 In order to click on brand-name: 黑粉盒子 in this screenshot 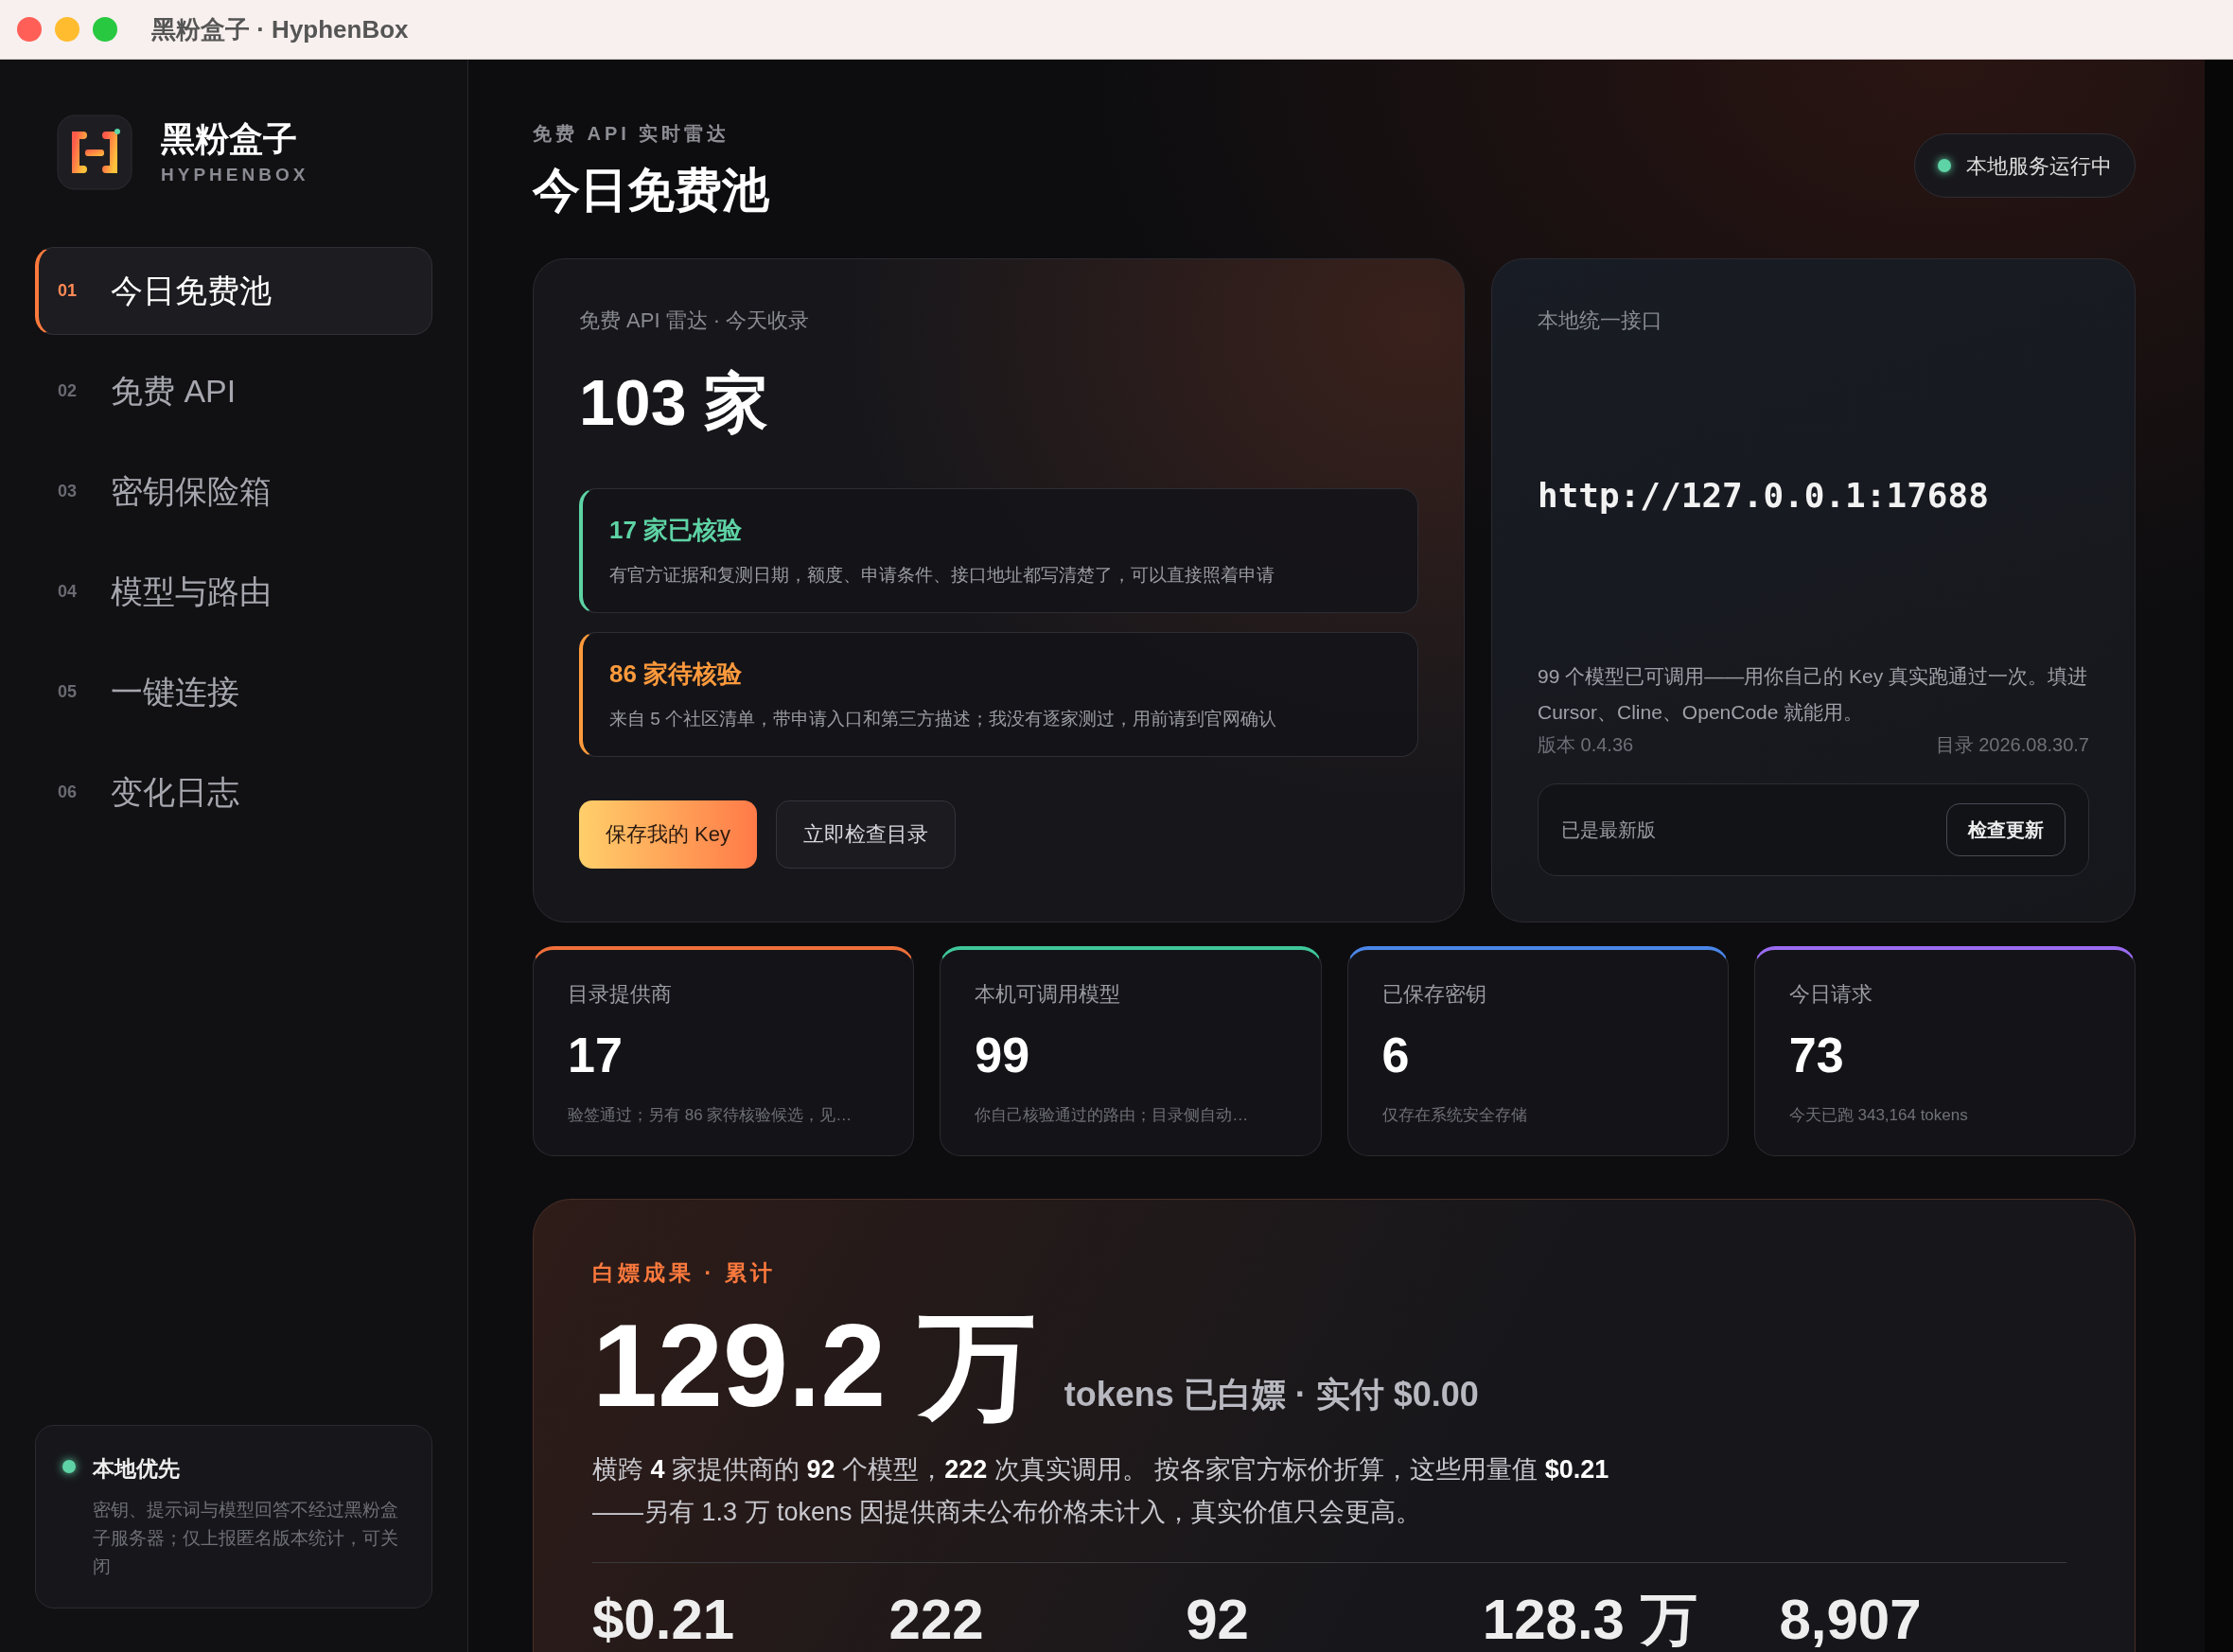, I will do `click(229, 138)`.